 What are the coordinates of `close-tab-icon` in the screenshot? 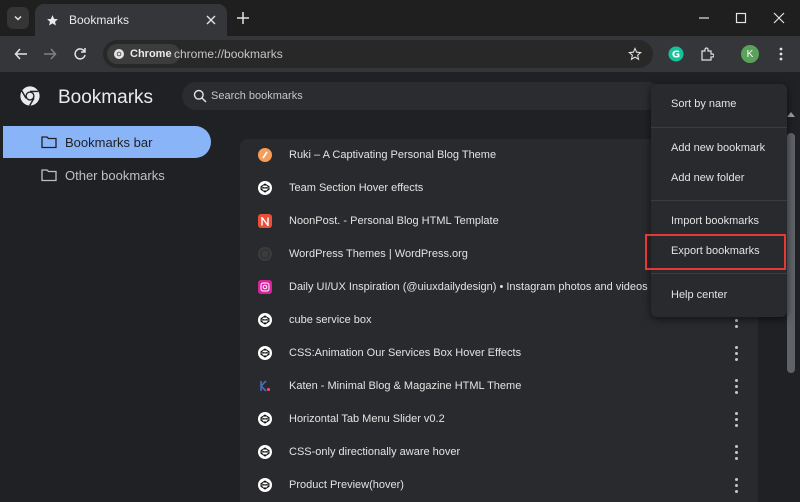 It's located at (211, 20).